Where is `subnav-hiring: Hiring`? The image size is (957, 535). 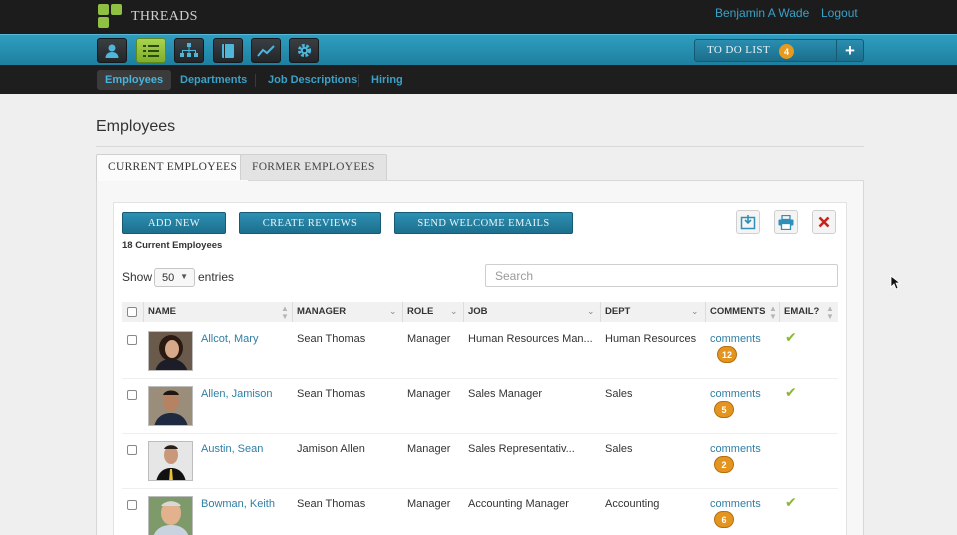
subnav-hiring: Hiring is located at coordinates (387, 80).